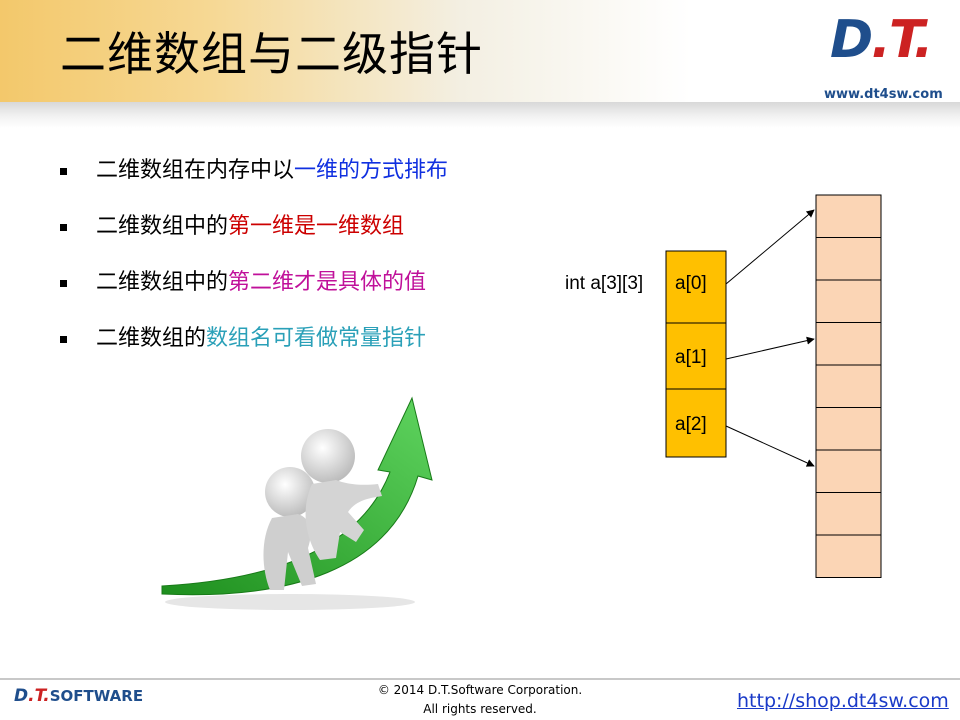 Image resolution: width=960 pixels, height=720 pixels. Describe the element at coordinates (691, 424) in the screenshot. I see `row-label-a2: a[2]` at that location.